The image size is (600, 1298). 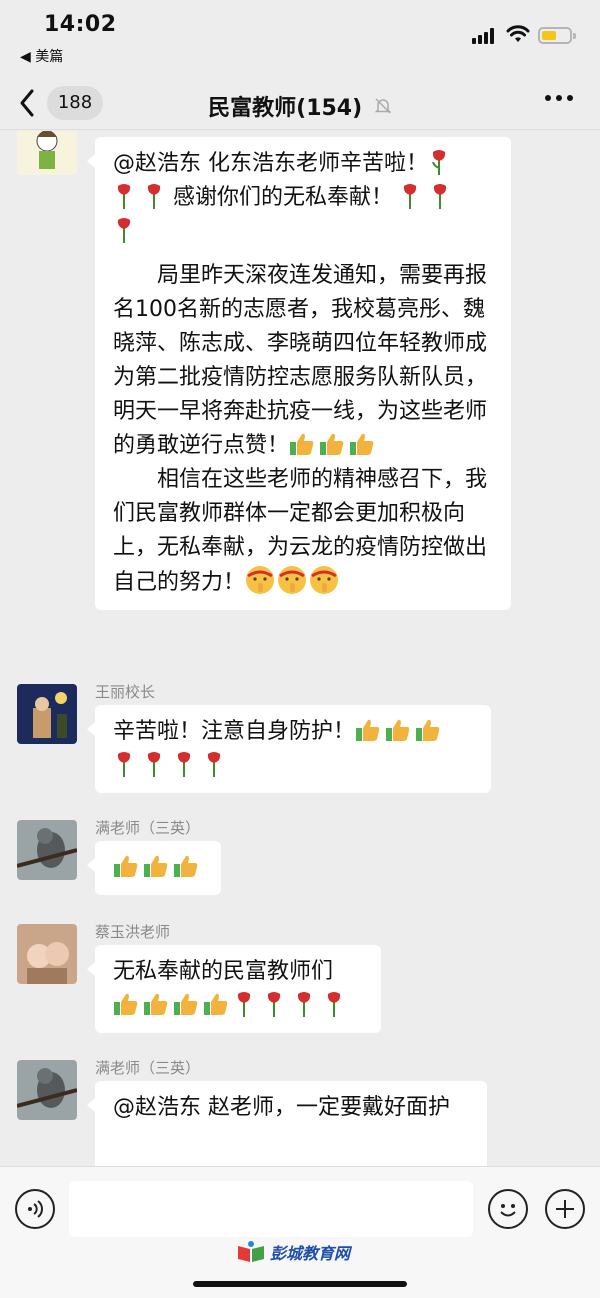 I want to click on message-text-input, so click(x=271, y=1209).